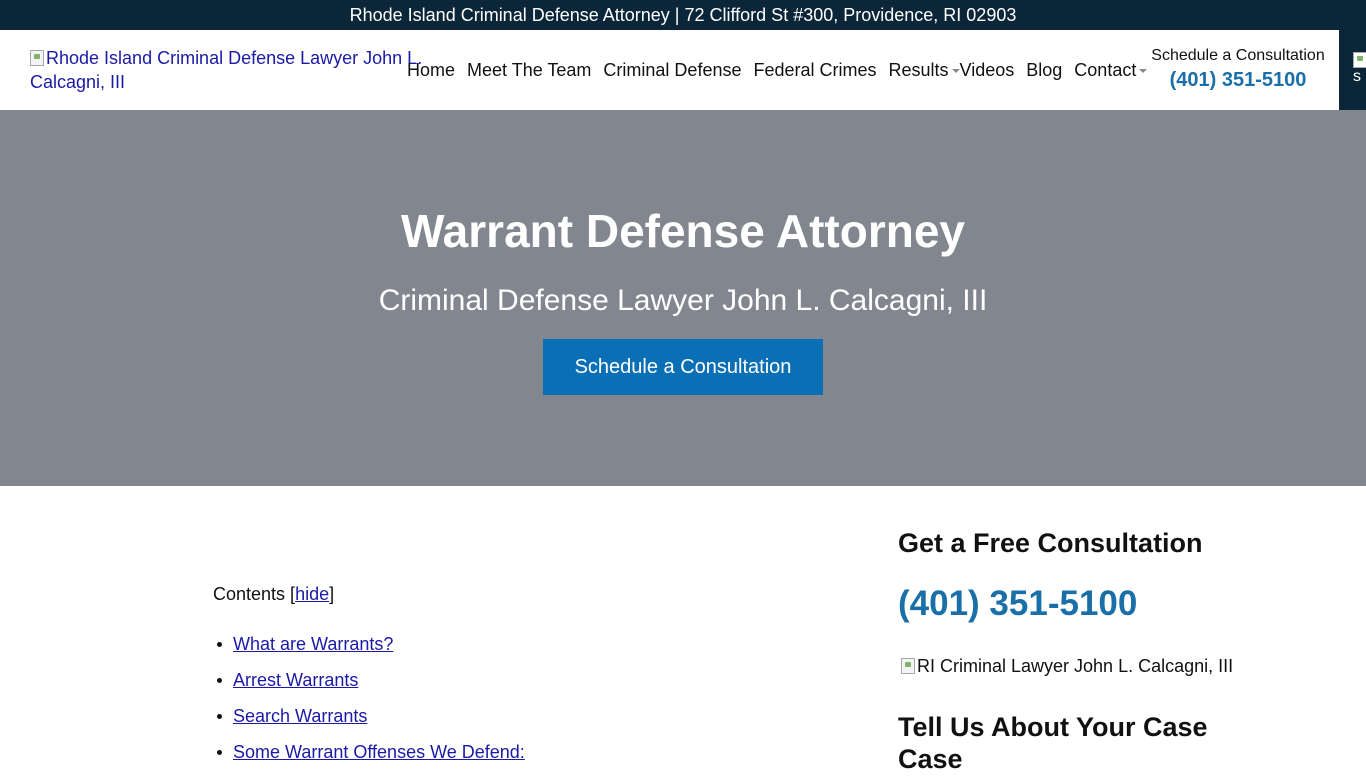 The height and width of the screenshot is (778, 1366). Describe the element at coordinates (1238, 56) in the screenshot. I see `header-cta-label: Schedule a Consultation` at that location.